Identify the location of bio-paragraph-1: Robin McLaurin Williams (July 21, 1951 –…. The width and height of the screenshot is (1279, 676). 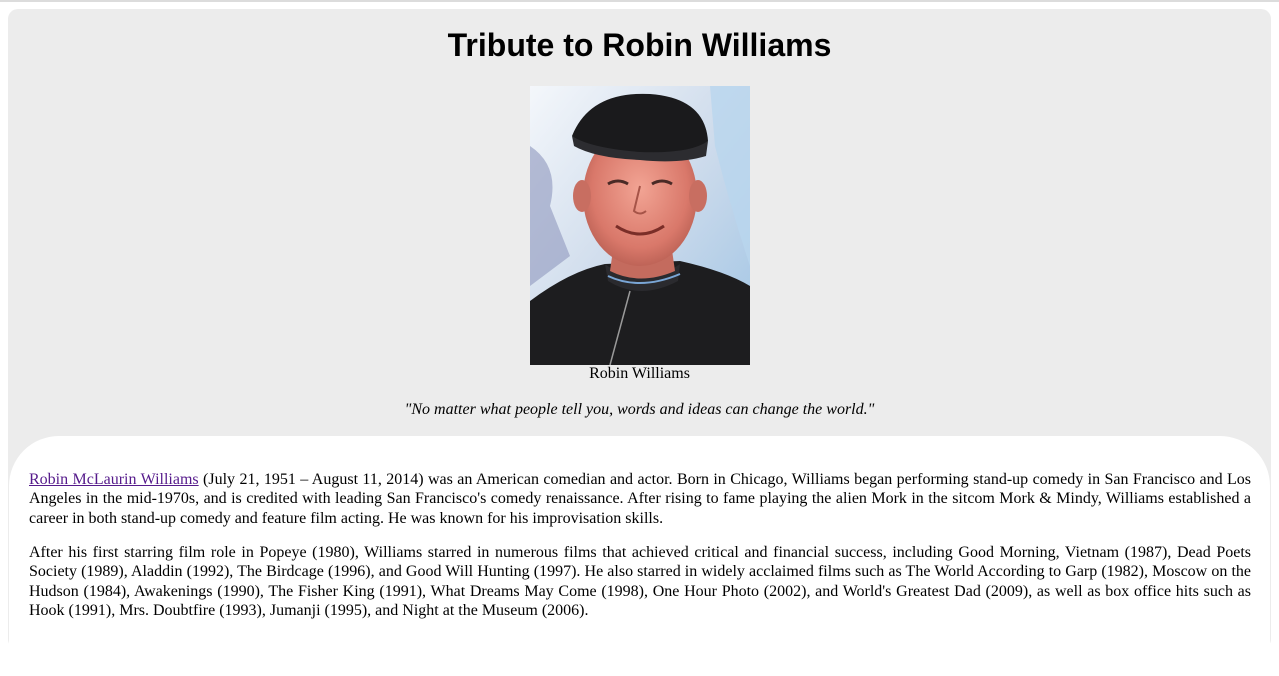
(640, 499).